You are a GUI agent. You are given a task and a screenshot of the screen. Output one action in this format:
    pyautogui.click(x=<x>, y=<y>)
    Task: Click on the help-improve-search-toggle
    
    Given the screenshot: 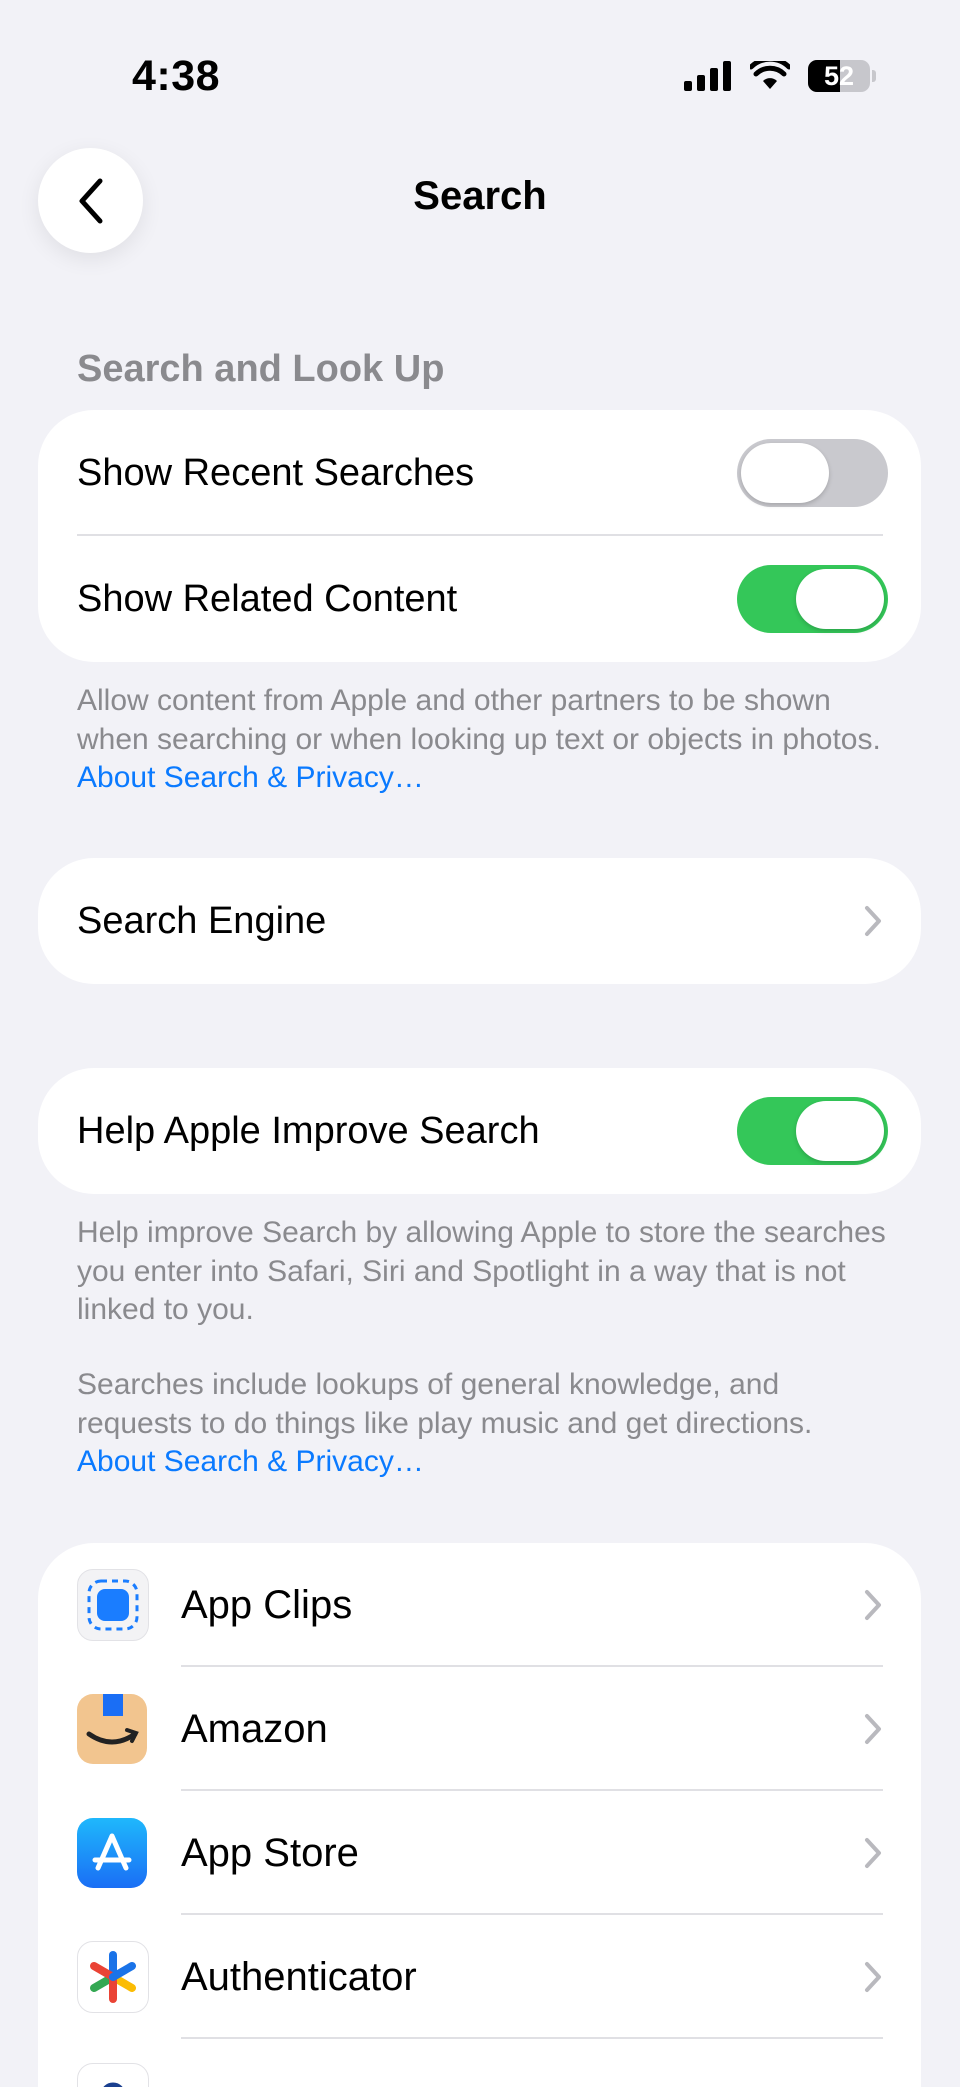 What is the action you would take?
    pyautogui.click(x=812, y=1131)
    